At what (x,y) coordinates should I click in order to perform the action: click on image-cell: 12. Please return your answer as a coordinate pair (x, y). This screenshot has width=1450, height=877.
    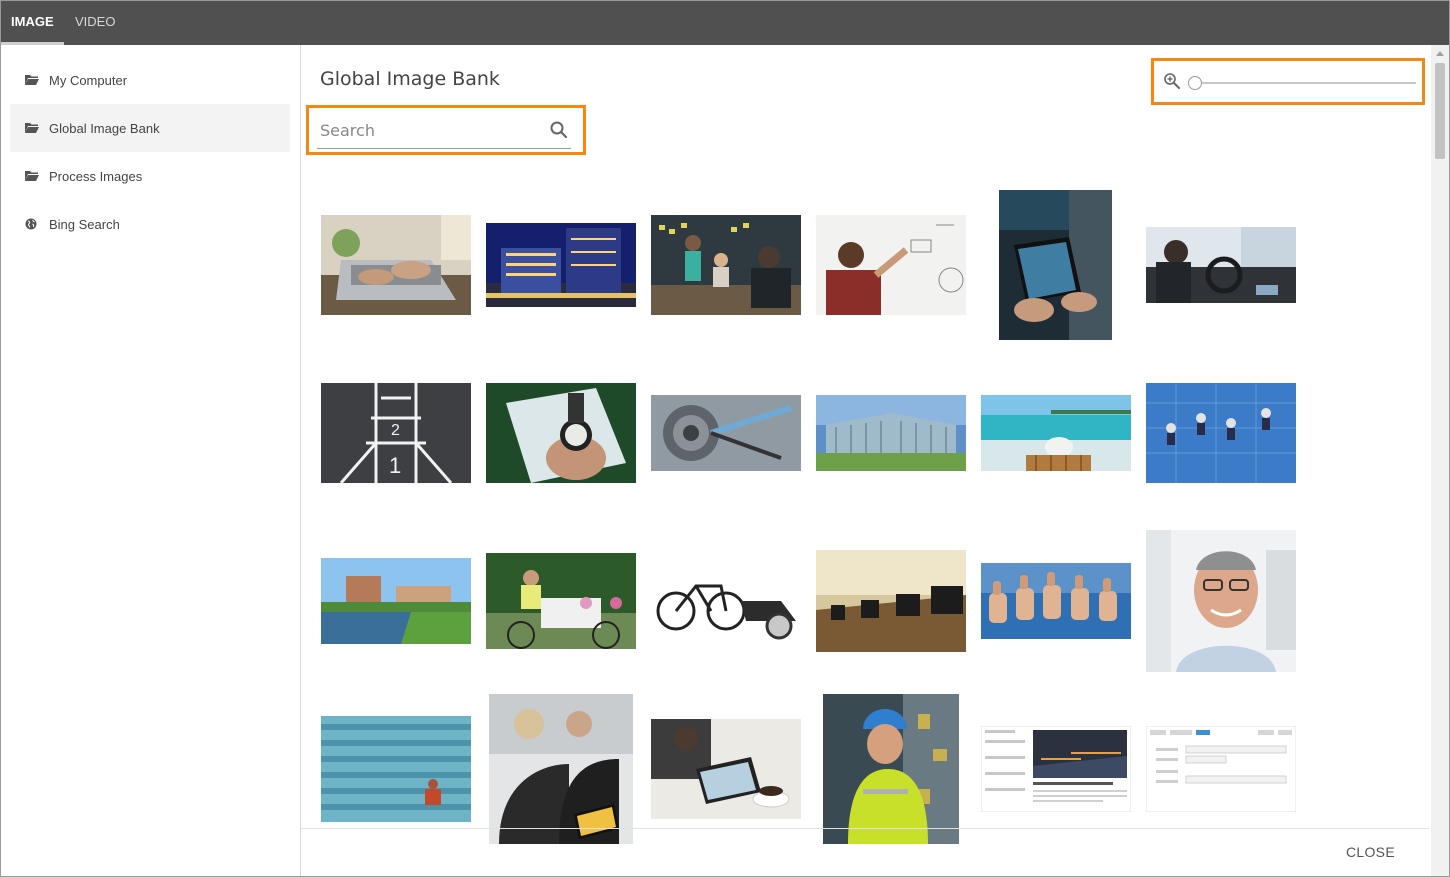
    Looking at the image, I should click on (395, 433).